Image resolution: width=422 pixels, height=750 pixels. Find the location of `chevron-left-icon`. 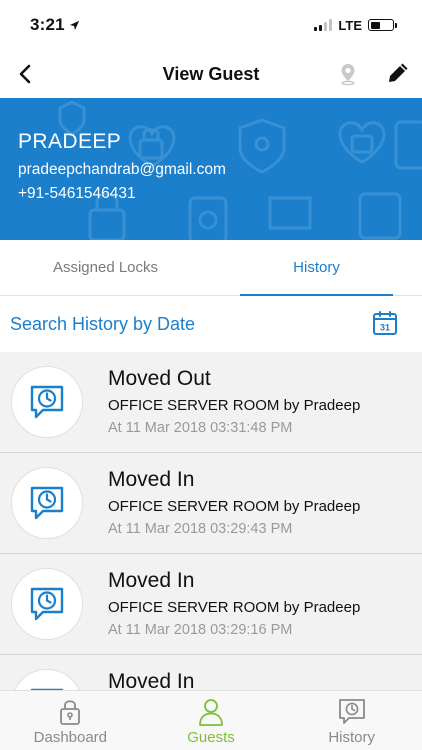

chevron-left-icon is located at coordinates (26, 74).